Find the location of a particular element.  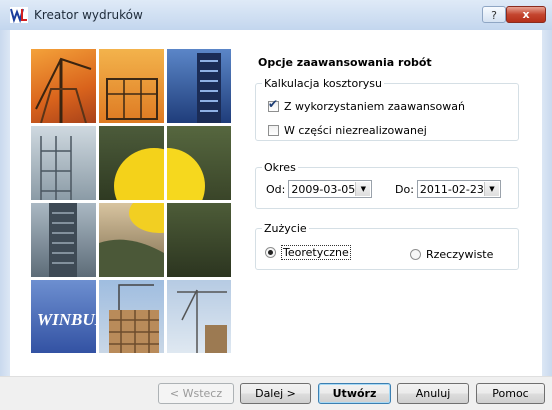

period-from-date-picker: 2009-03-05 ▼ is located at coordinates (330, 189).